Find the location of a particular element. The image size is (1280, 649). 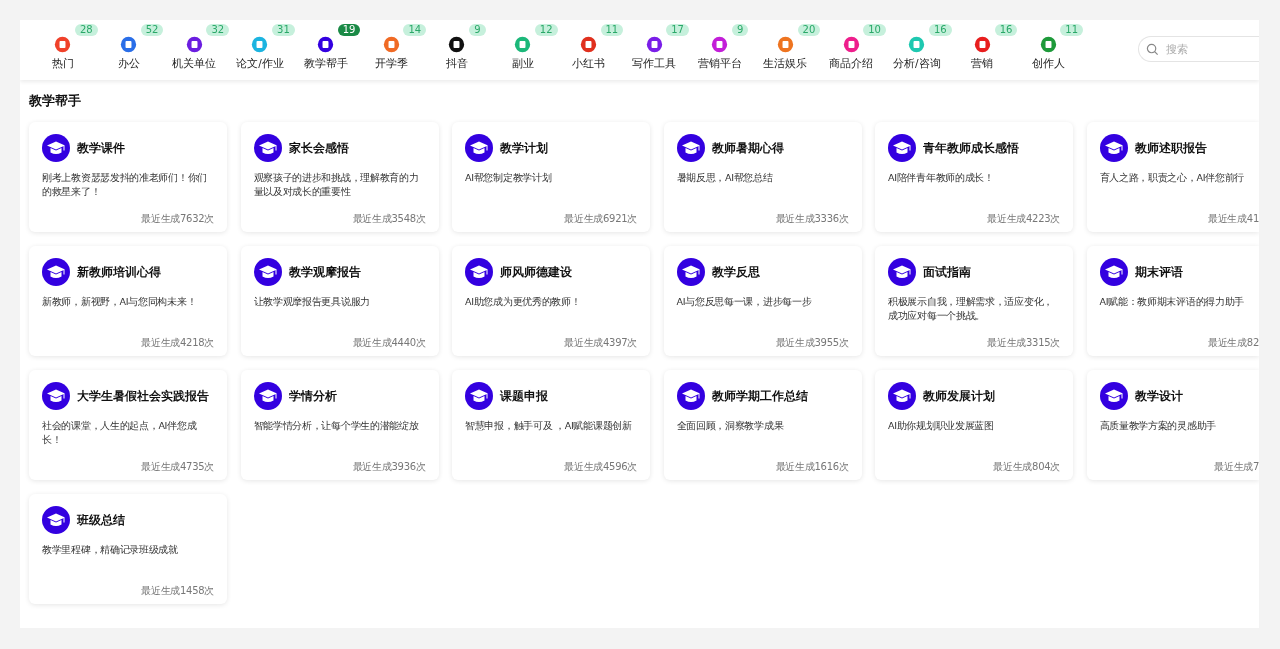

usage-count: 最近生成41 is located at coordinates (1233, 218).